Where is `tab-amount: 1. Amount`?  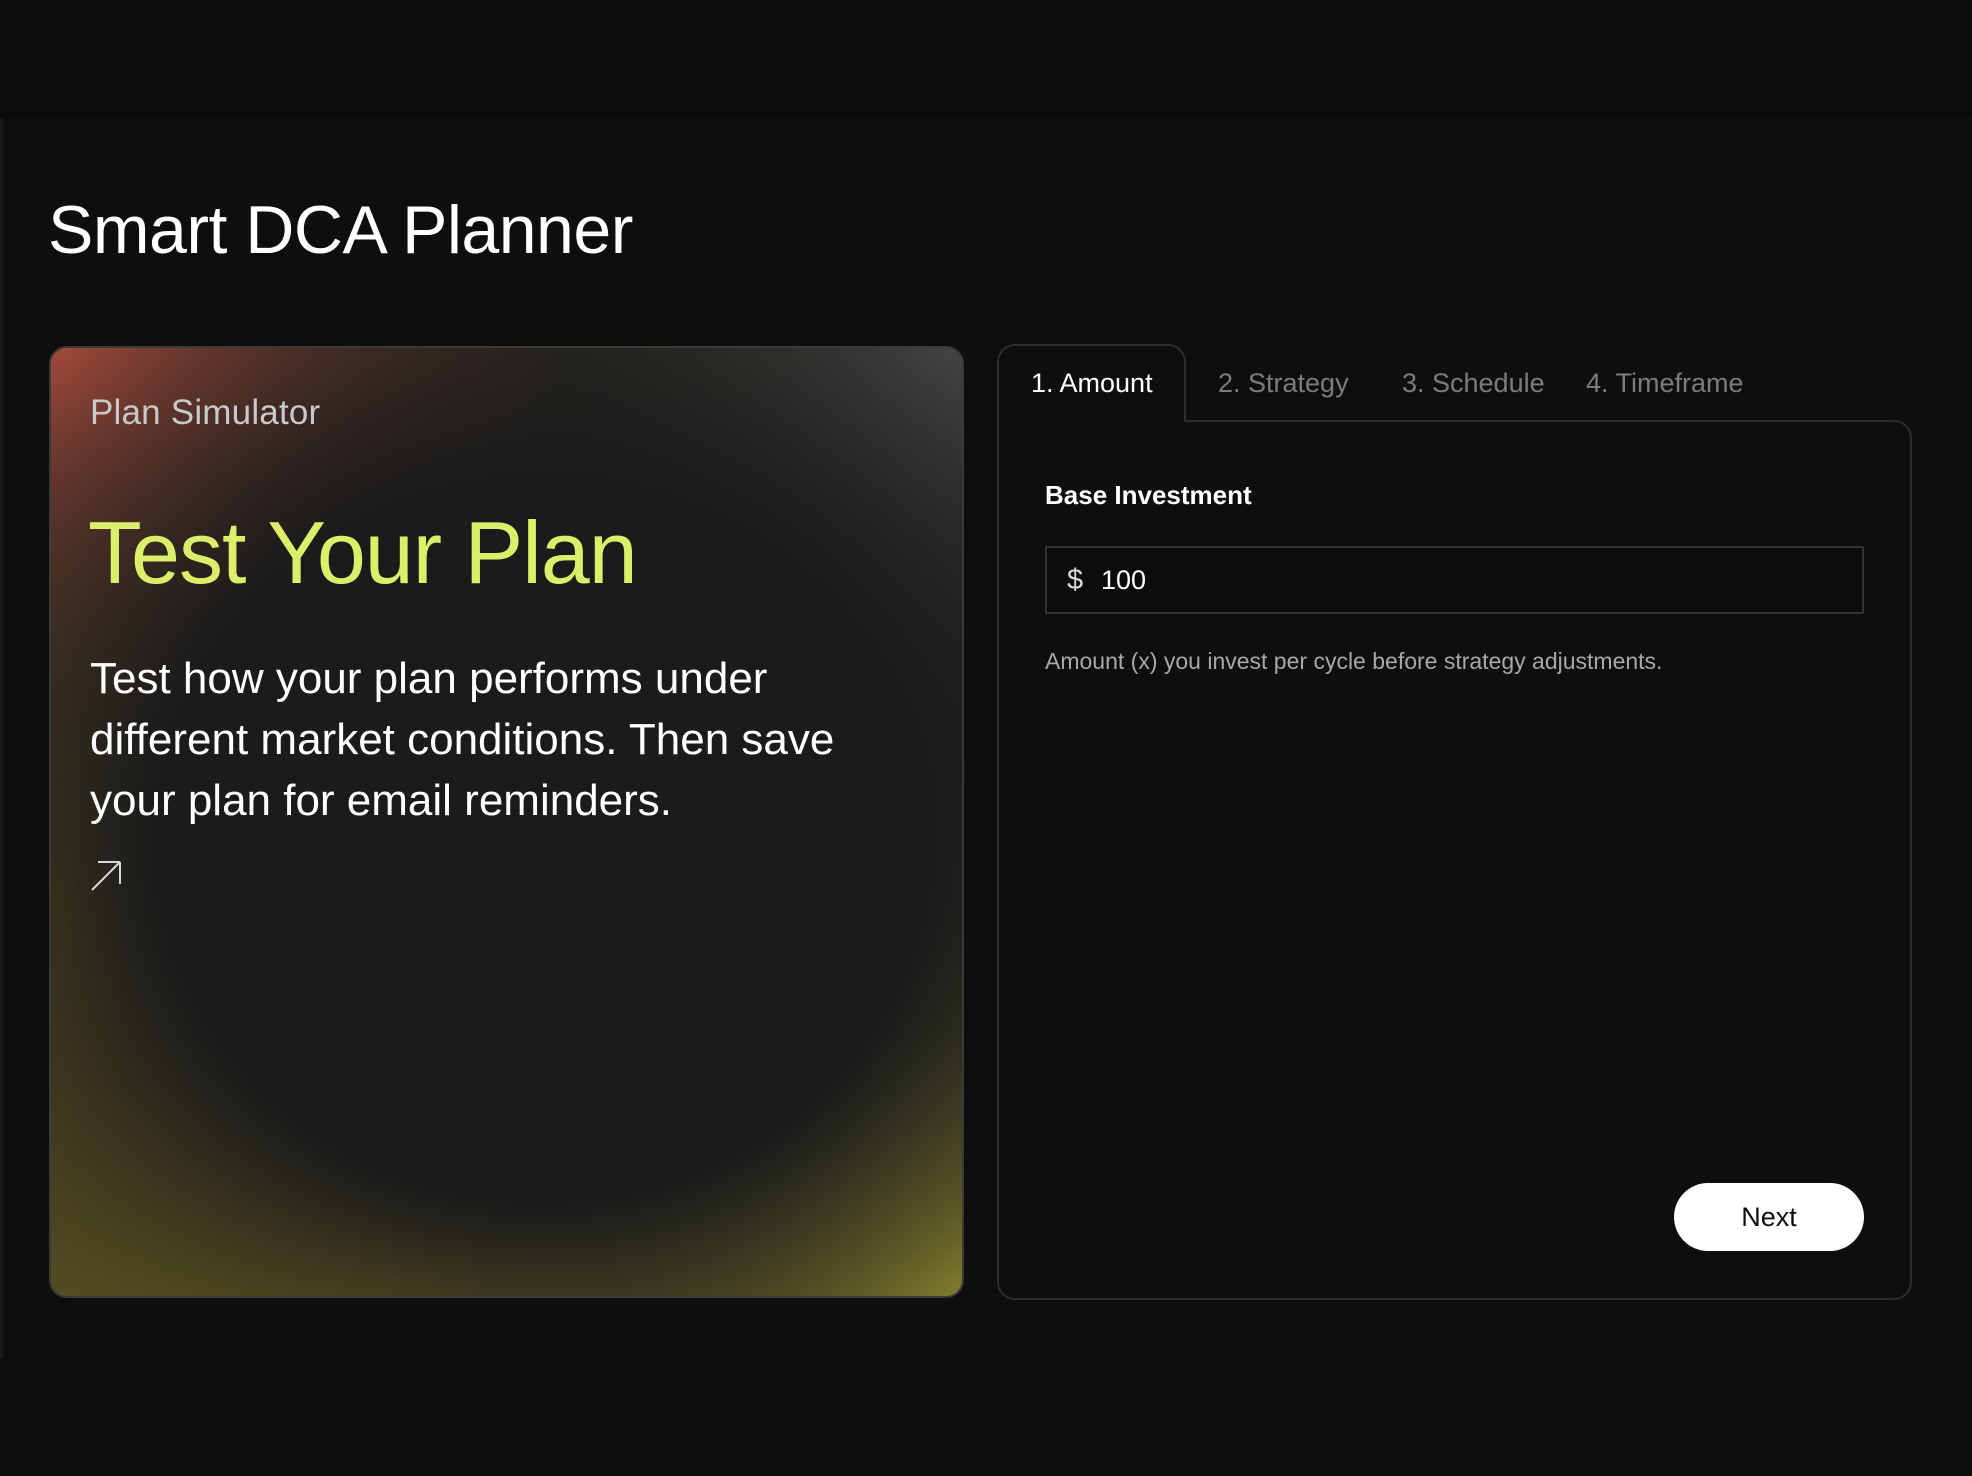 tab-amount: 1. Amount is located at coordinates (1092, 383).